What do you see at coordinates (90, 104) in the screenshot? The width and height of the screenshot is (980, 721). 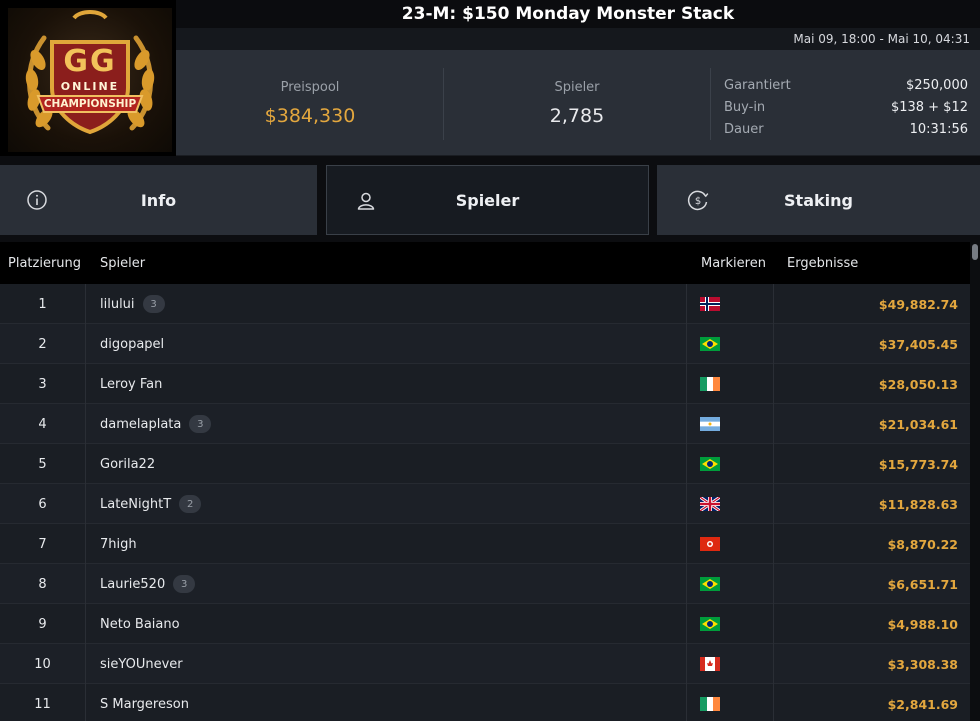 I see `logo-championship-text: CHAMPIONSHIP` at bounding box center [90, 104].